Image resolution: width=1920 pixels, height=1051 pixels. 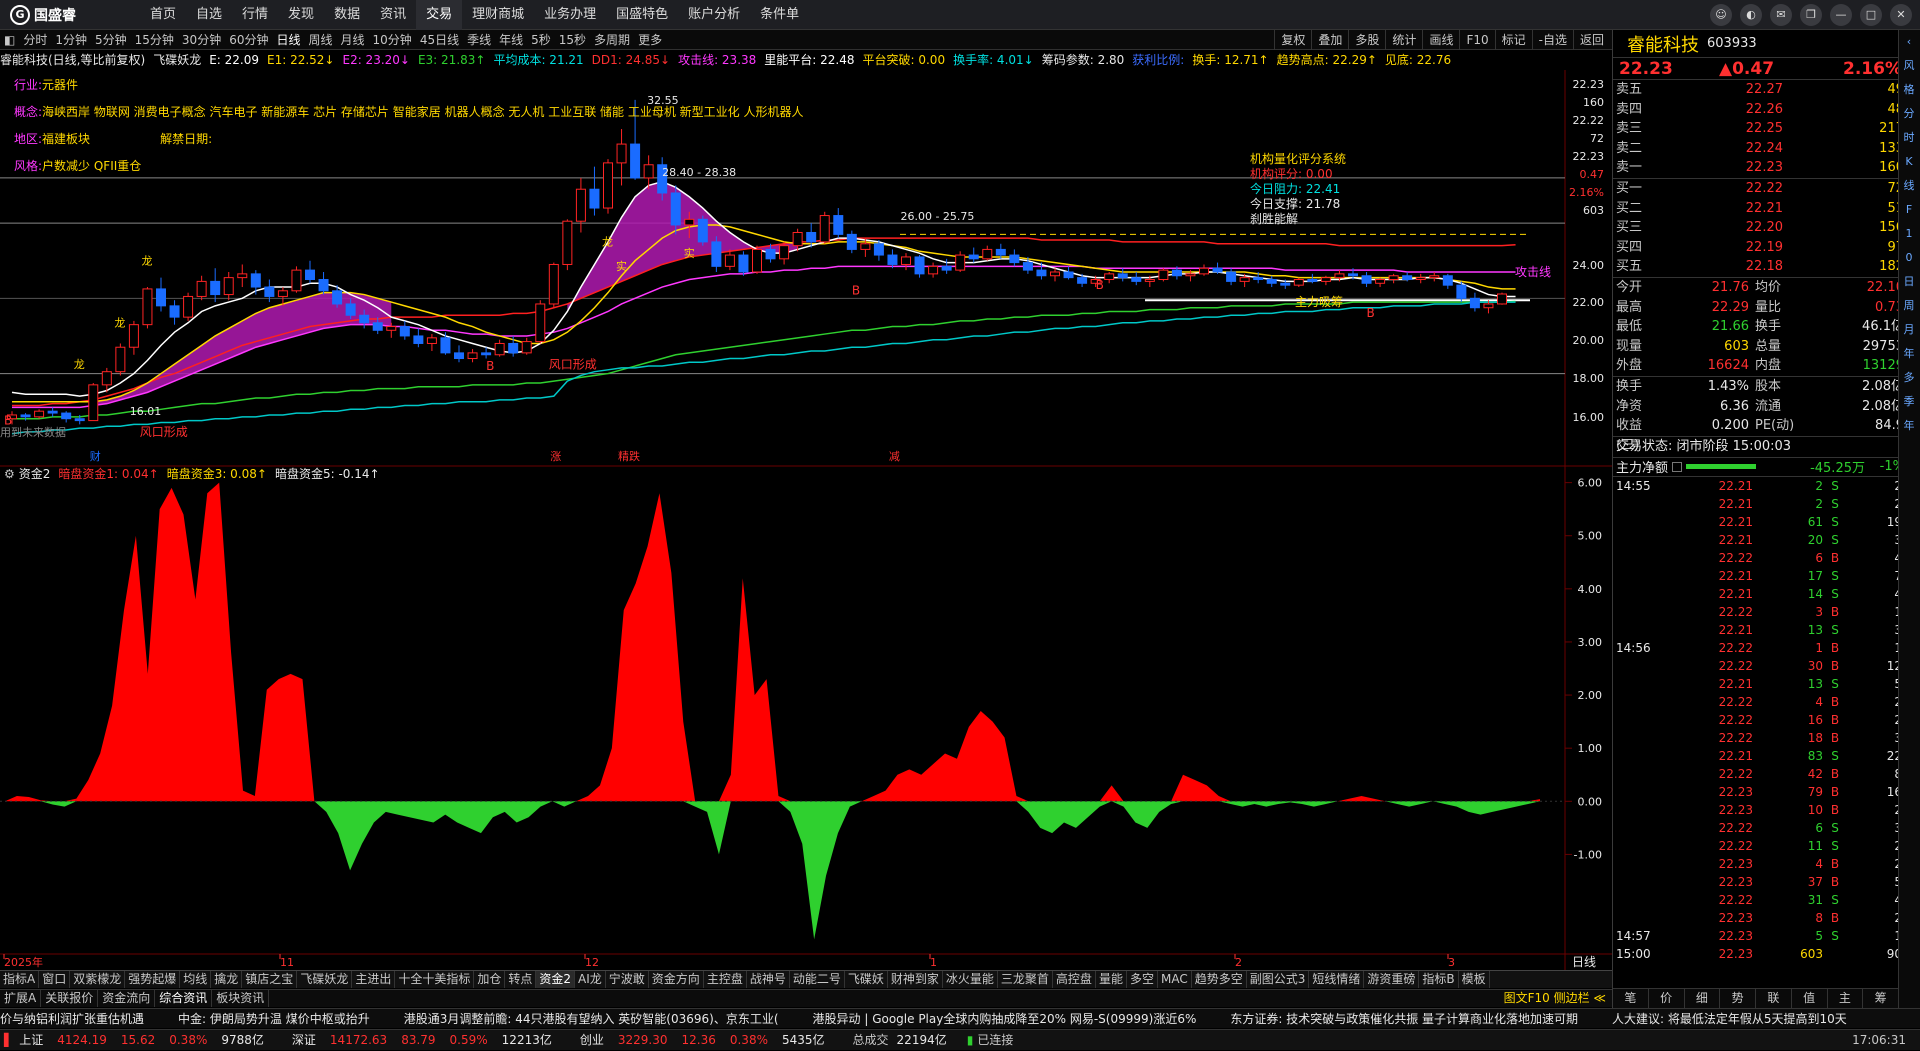 I want to click on vertical-tab: 1, so click(x=1909, y=234).